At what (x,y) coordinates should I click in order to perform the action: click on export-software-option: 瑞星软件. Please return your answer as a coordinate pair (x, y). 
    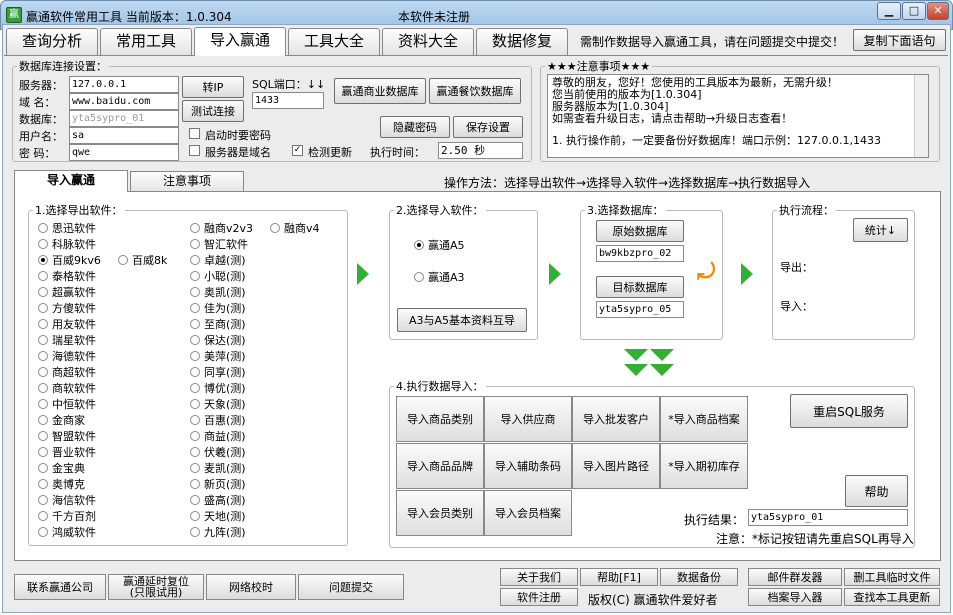
    Looking at the image, I should click on (67, 340).